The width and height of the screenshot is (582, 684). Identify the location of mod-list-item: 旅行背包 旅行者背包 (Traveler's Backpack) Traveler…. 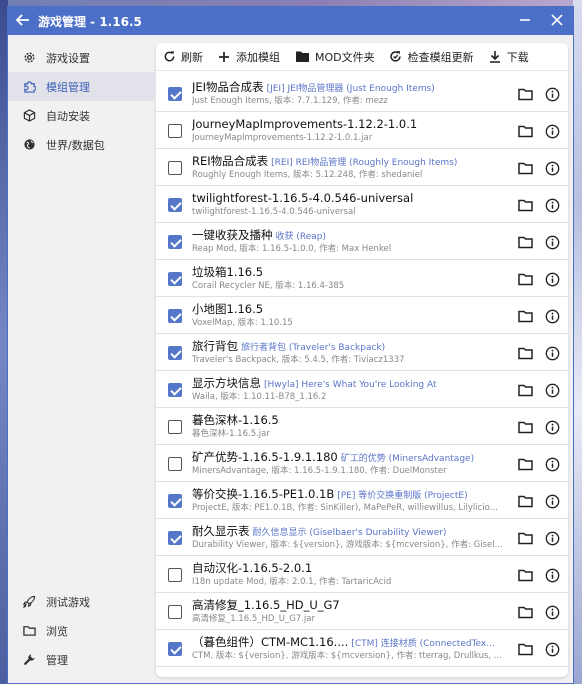
(362, 352).